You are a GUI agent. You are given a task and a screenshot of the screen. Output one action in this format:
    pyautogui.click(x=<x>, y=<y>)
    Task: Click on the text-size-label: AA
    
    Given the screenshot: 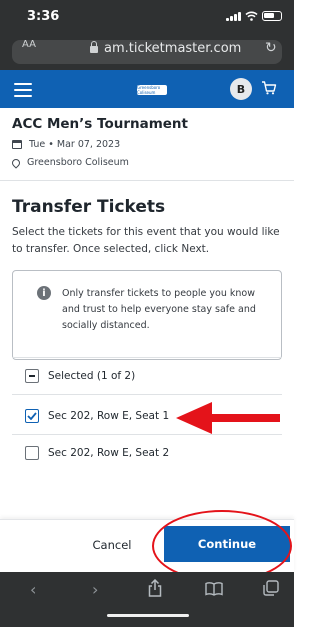 What is the action you would take?
    pyautogui.click(x=29, y=44)
    